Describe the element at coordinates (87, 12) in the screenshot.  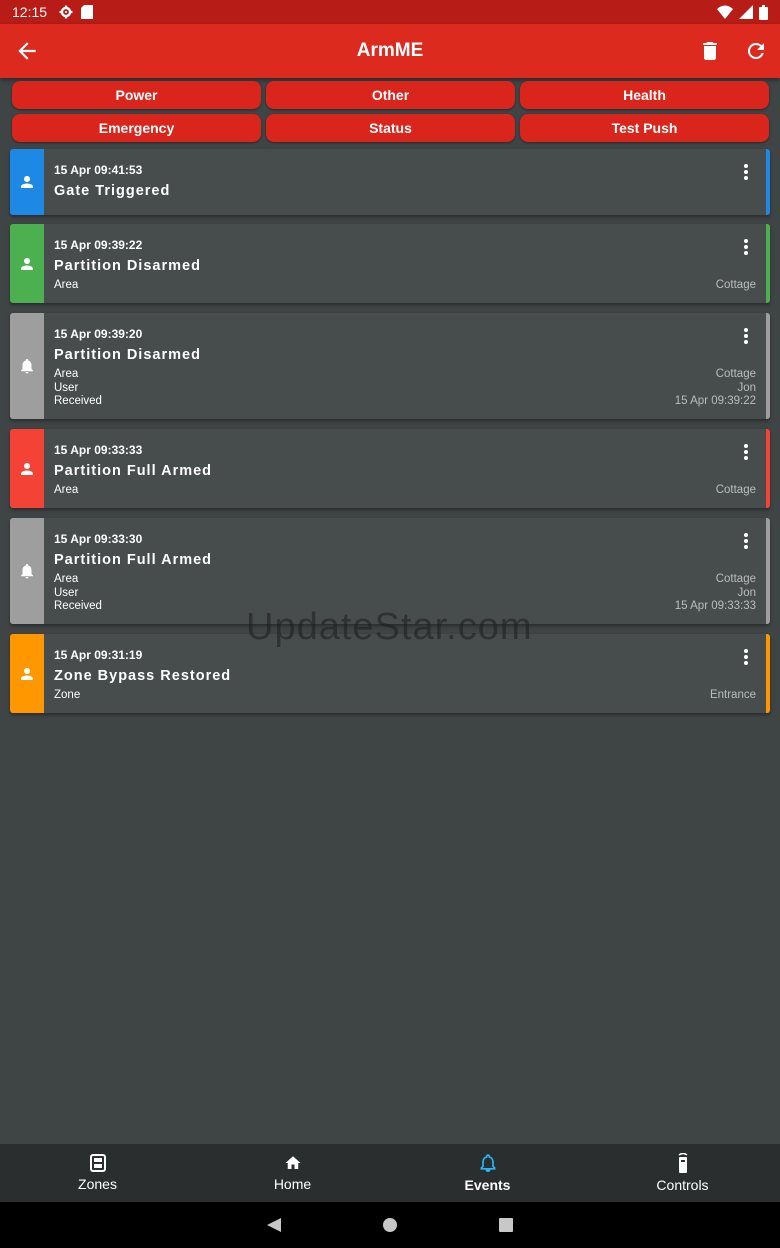
I see `sim-card-icon` at that location.